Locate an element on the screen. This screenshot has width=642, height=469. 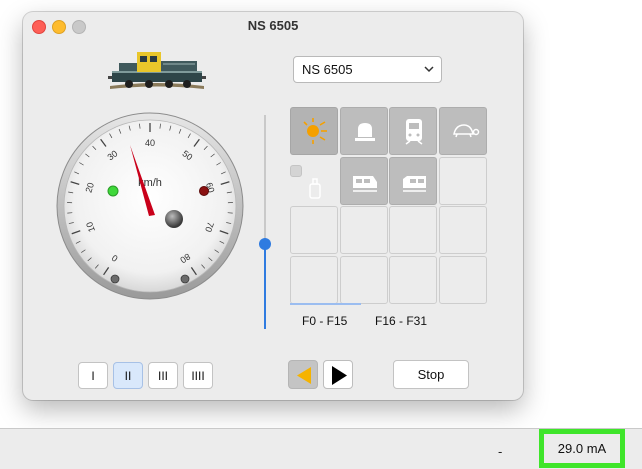
green-indicator-light is located at coordinates (113, 191).